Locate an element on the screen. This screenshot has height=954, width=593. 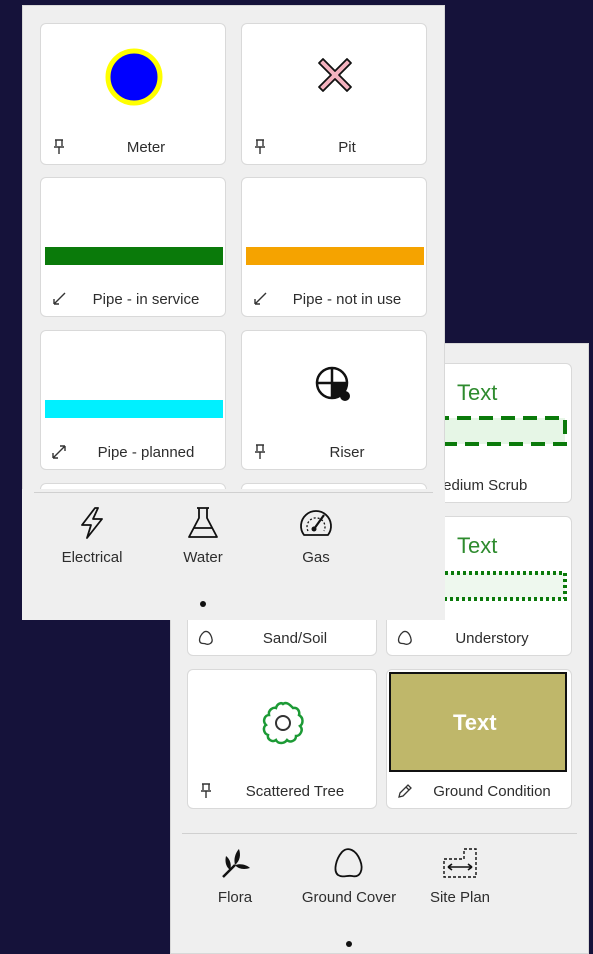
tab-ground-cover: Ground Cover is located at coordinates (349, 896).